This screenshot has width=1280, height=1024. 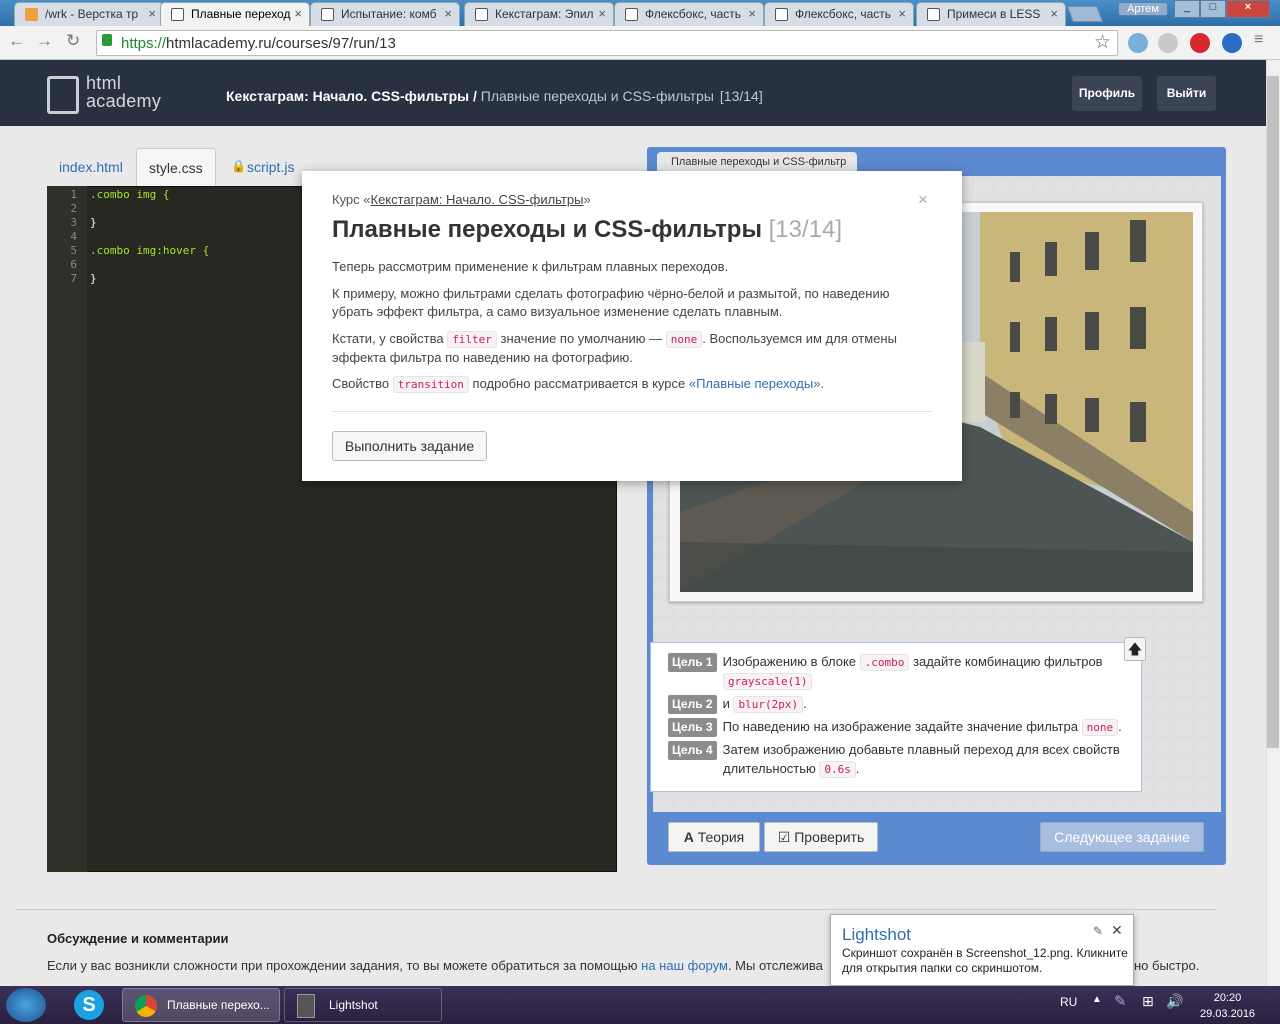 I want to click on run-task-button: Выполнить задание, so click(x=409, y=446).